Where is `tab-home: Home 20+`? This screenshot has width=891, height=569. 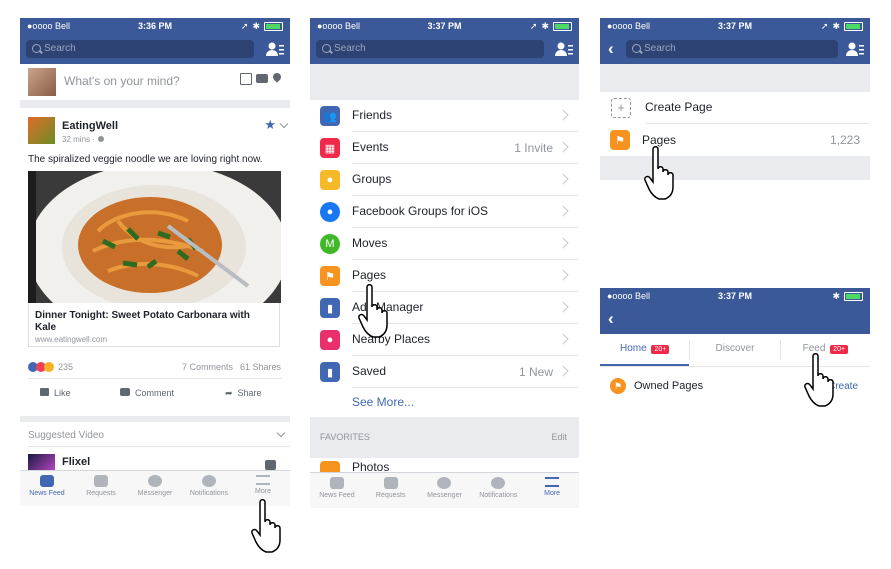
tab-home: Home 20+ is located at coordinates (645, 350).